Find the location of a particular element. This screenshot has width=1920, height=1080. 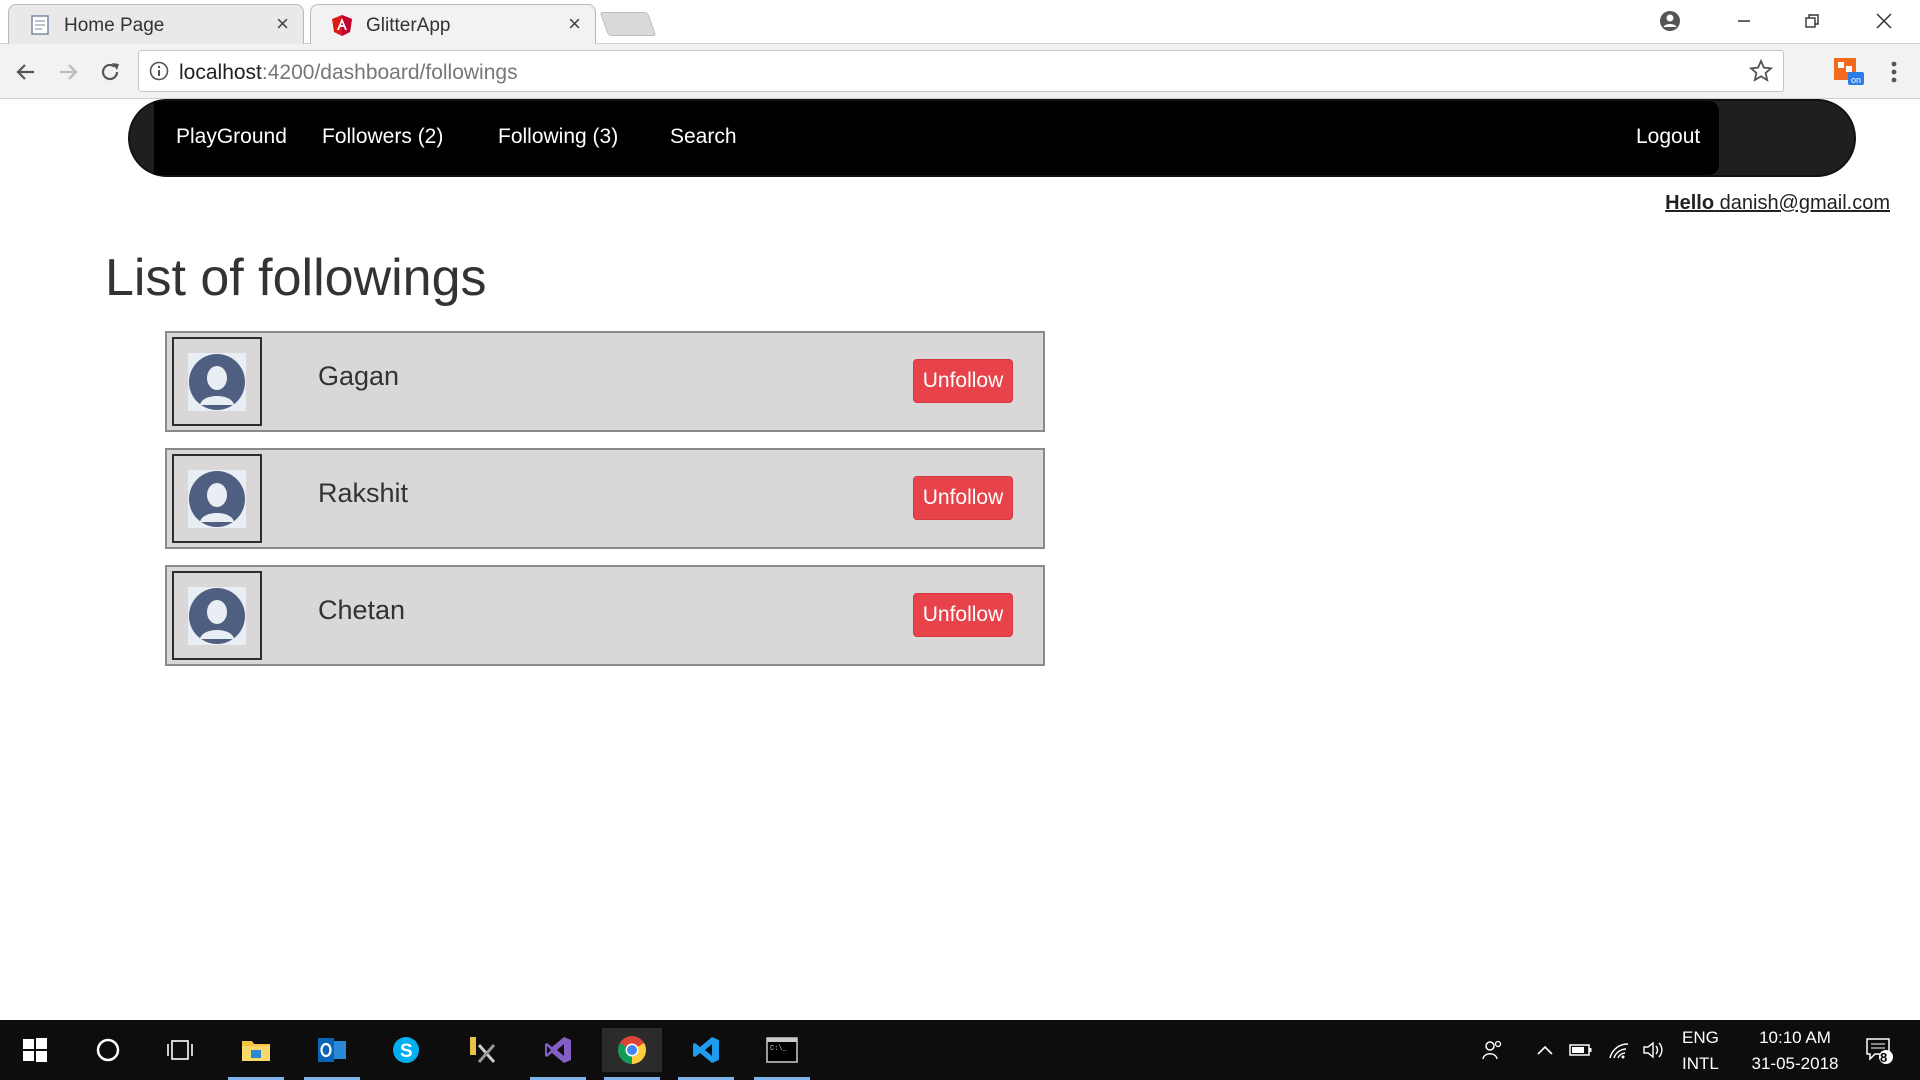

tab-home-page: Home Page × is located at coordinates (156, 24).